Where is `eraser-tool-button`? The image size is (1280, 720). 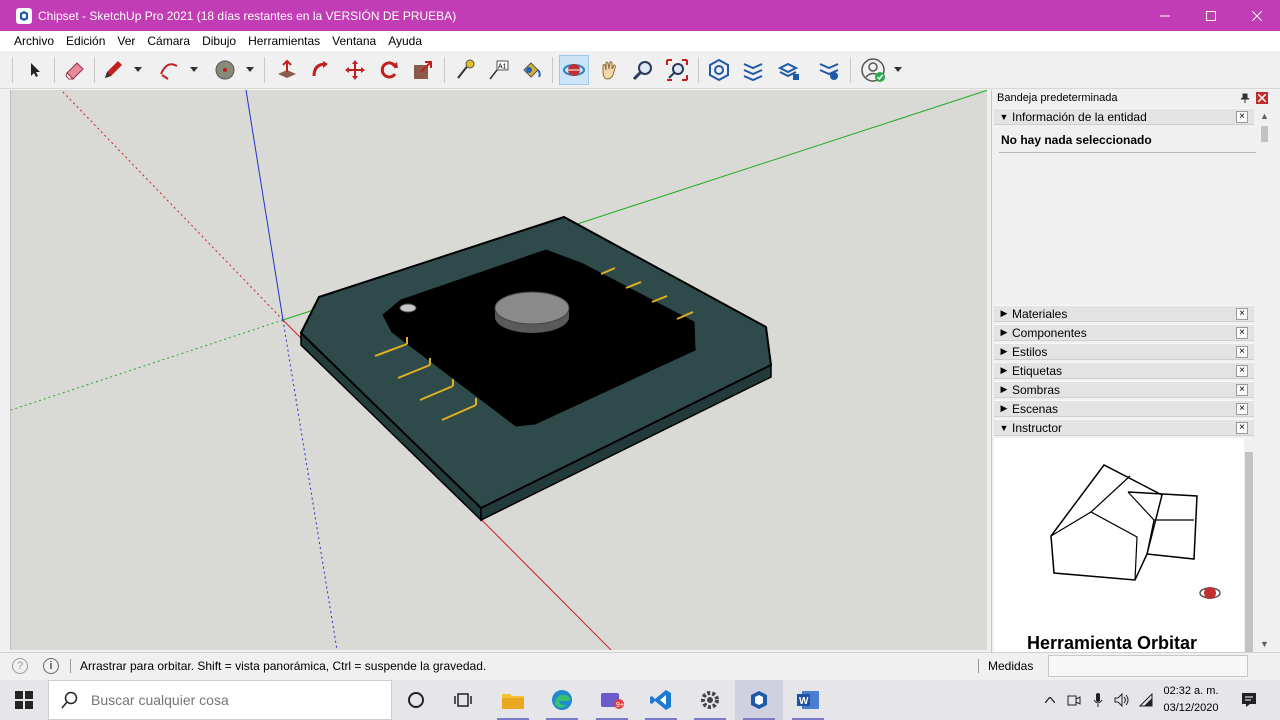 eraser-tool-button is located at coordinates (75, 70).